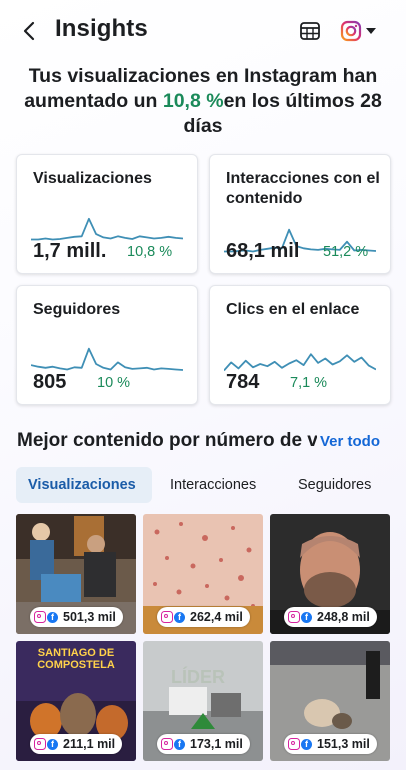 This screenshot has height=770, width=406. What do you see at coordinates (92, 178) in the screenshot?
I see `metric-title: Visualizaciones` at bounding box center [92, 178].